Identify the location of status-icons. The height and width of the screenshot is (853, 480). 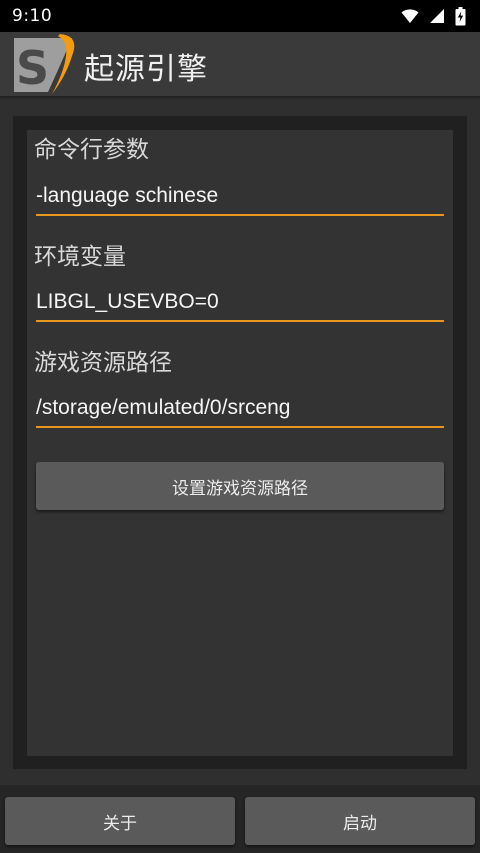
(433, 16).